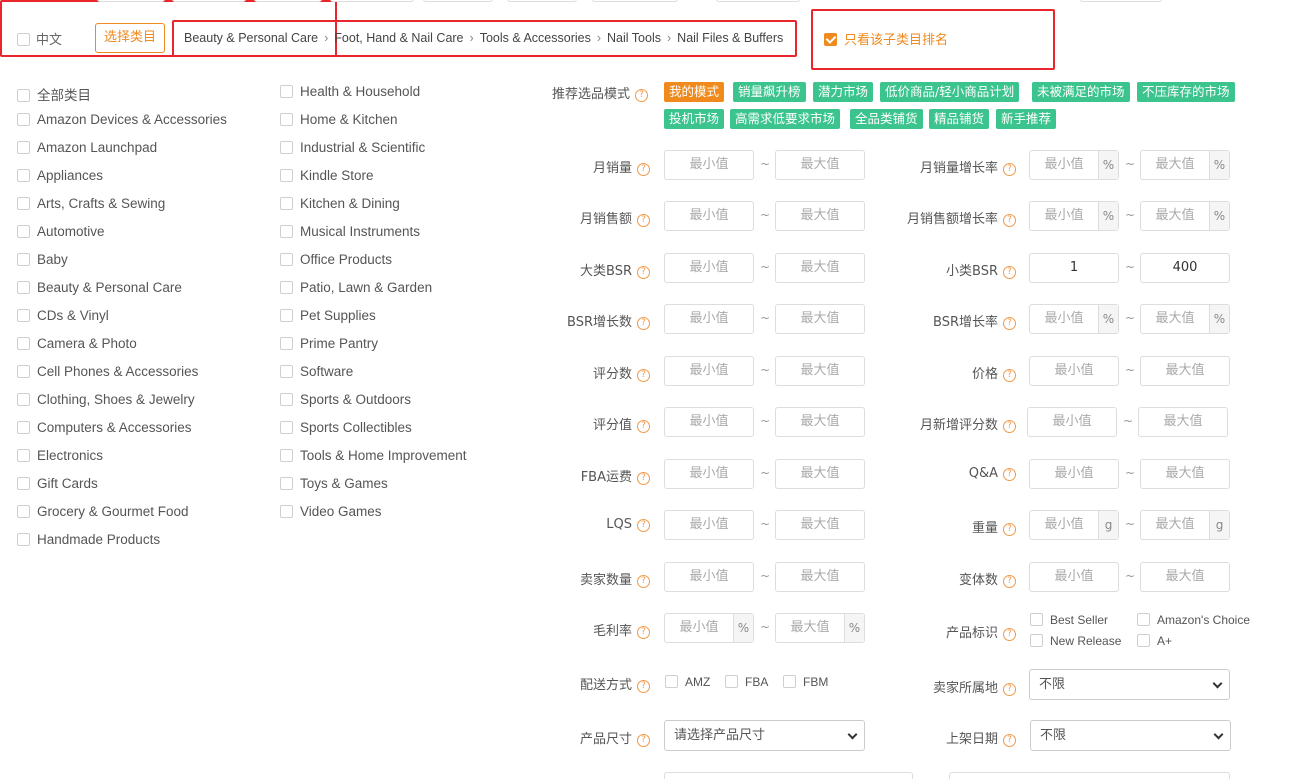 This screenshot has height=779, width=1301. Describe the element at coordinates (106, 399) in the screenshot. I see `category-item: Clothing, Shoes & Jewelry` at that location.